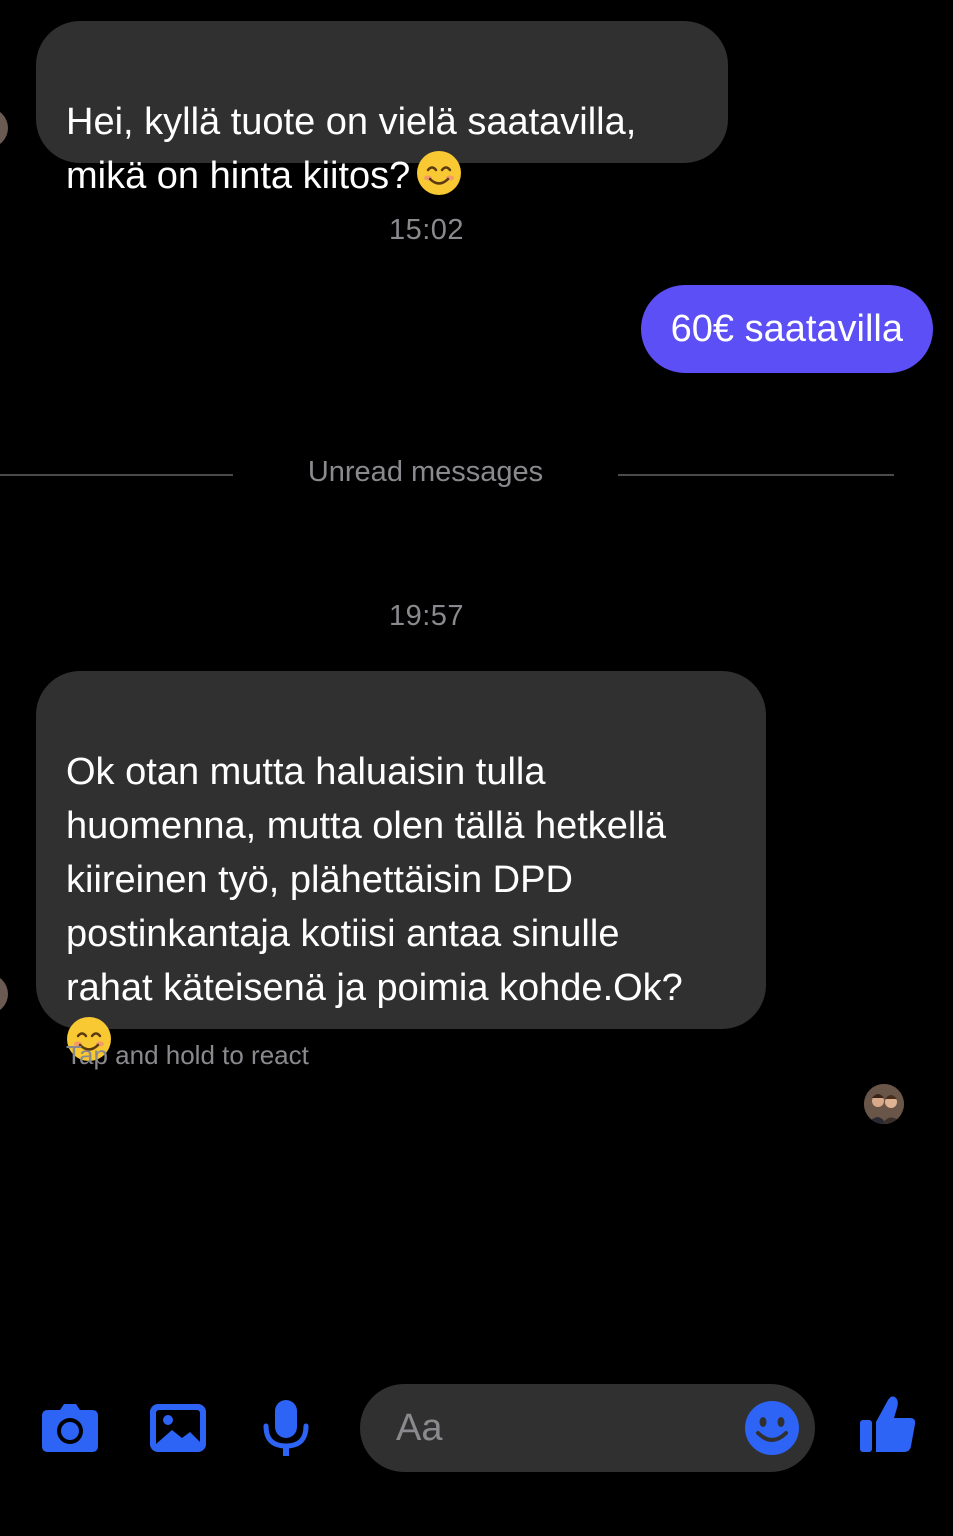 The width and height of the screenshot is (953, 1536). What do you see at coordinates (756, 475) in the screenshot?
I see `divider-line-right` at bounding box center [756, 475].